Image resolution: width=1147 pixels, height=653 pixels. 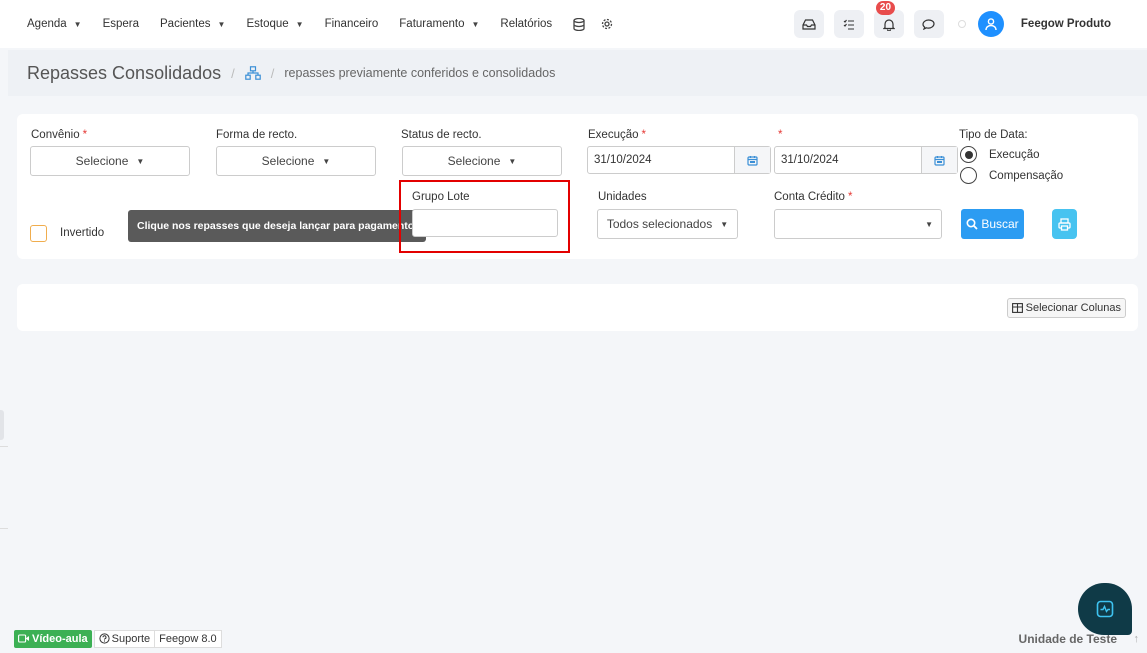 What do you see at coordinates (124, 72) in the screenshot?
I see `page-title: Repasses Consolidados` at bounding box center [124, 72].